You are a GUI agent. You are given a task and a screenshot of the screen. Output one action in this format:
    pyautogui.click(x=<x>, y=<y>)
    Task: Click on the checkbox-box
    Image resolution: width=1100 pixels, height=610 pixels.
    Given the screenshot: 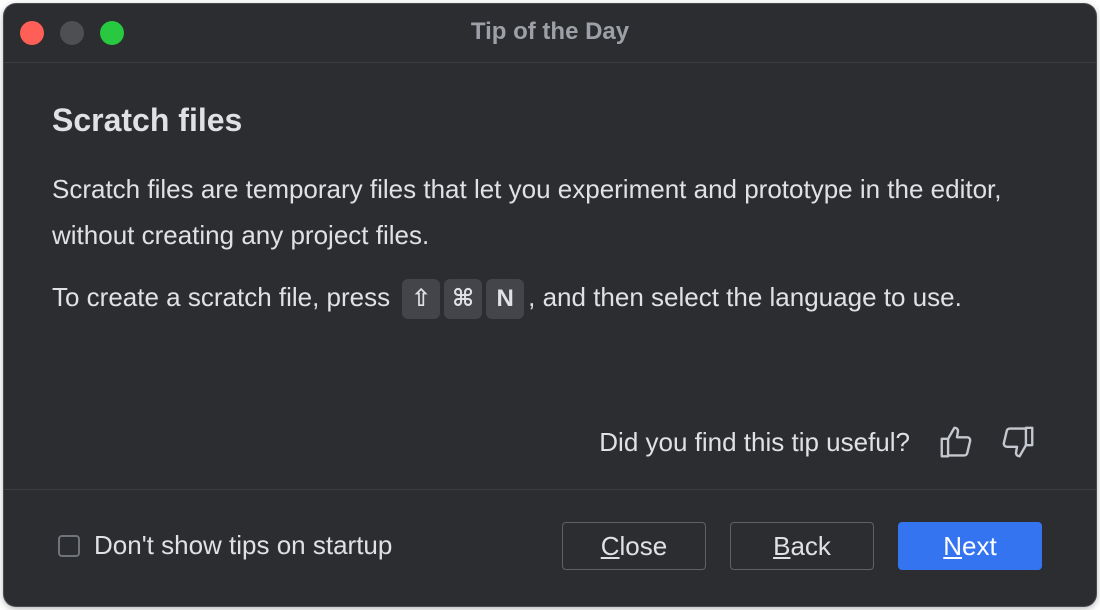 What is the action you would take?
    pyautogui.click(x=69, y=545)
    